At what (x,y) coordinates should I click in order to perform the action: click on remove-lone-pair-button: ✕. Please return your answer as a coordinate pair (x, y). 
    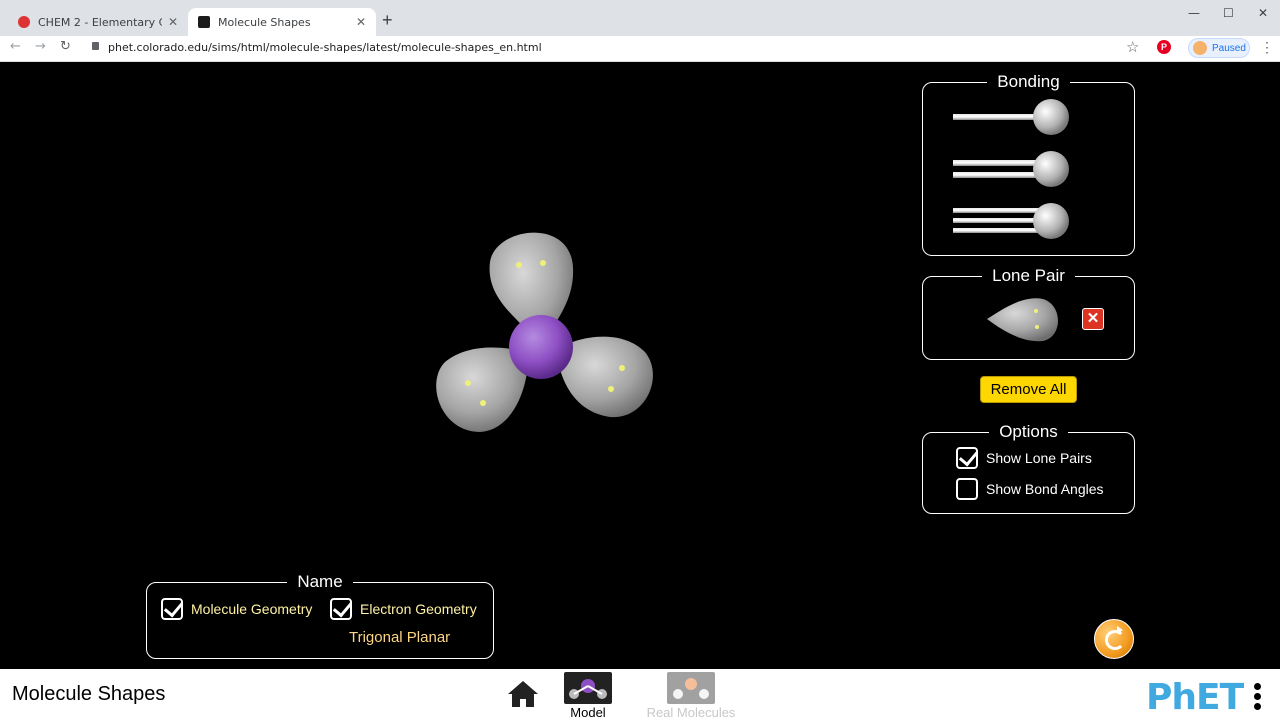
    Looking at the image, I should click on (1093, 319).